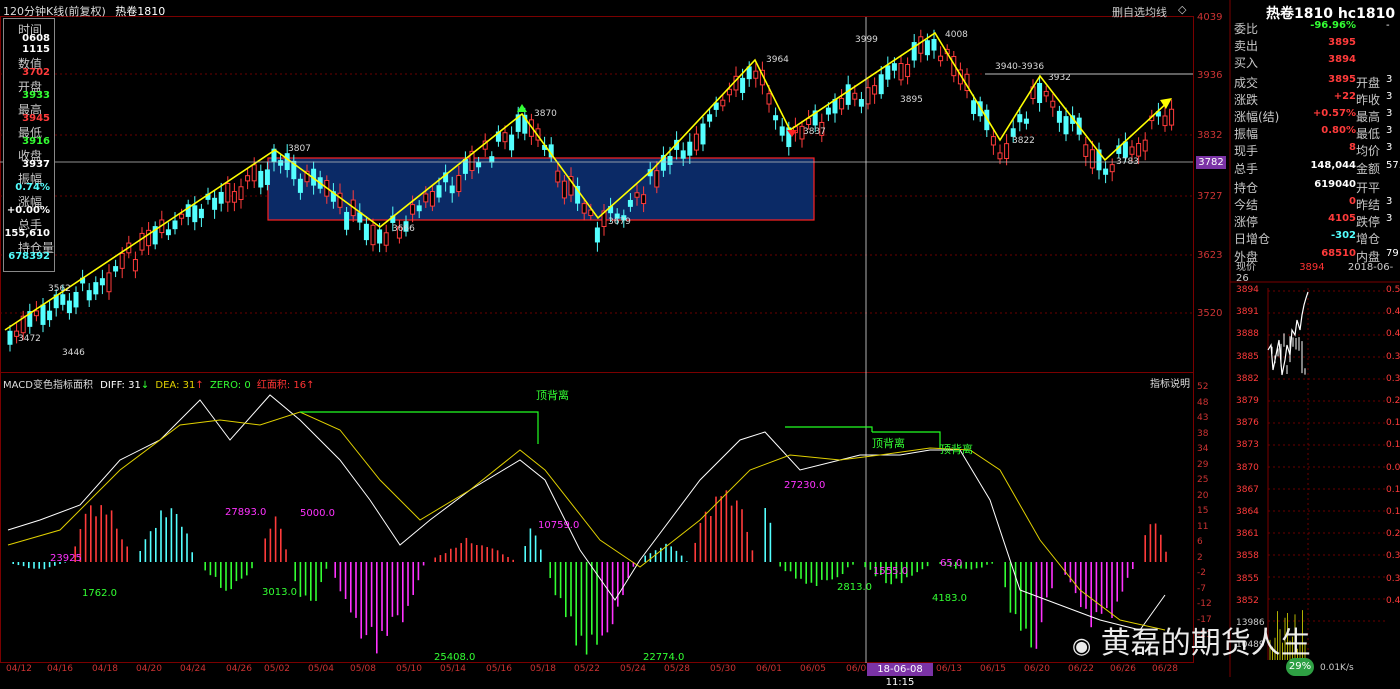  What do you see at coordinates (32, 187) in the screenshot?
I see `info-value: 0.74%` at bounding box center [32, 187].